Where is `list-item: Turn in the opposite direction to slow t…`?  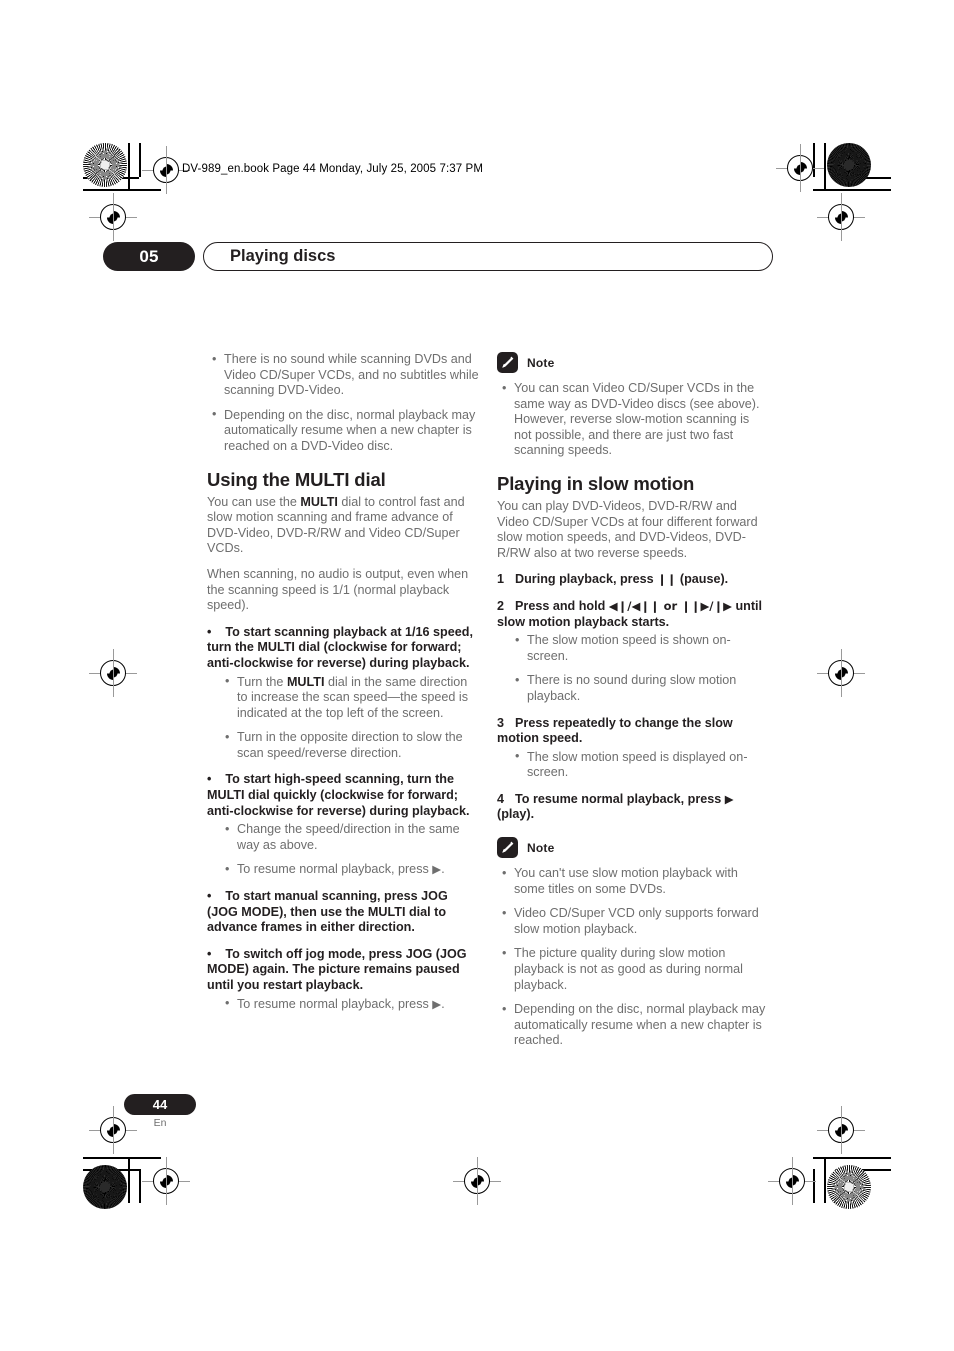
list-item: Turn in the opposite direction to slow t… is located at coordinates (349, 745).